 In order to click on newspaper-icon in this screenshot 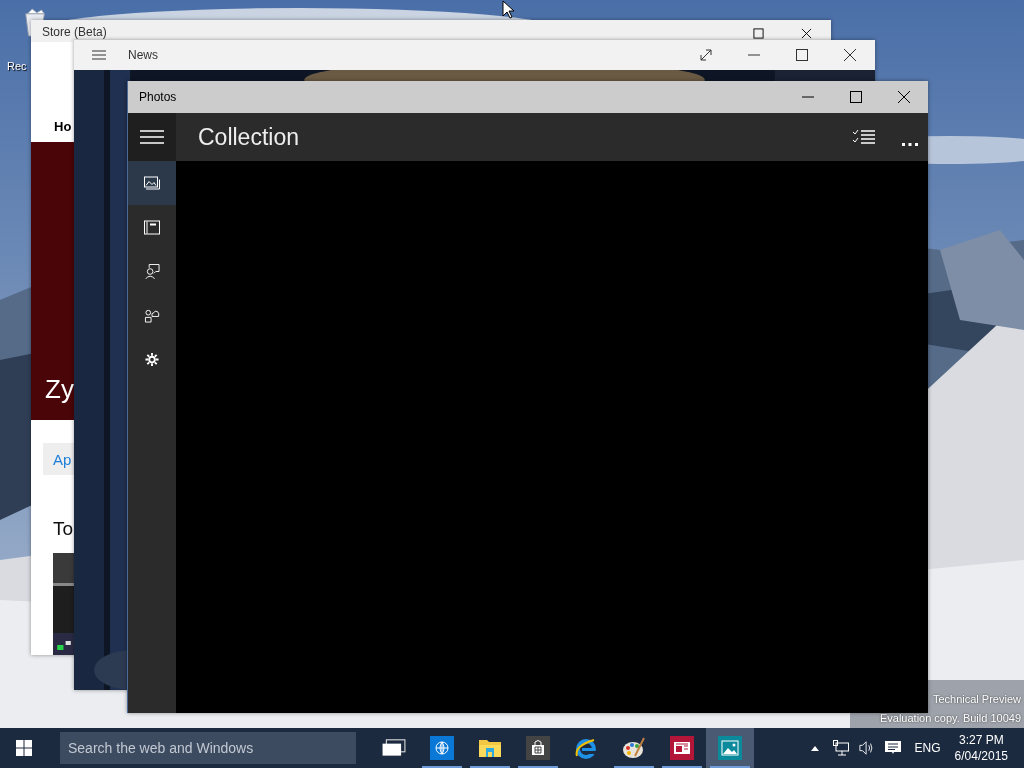, I will do `click(682, 748)`.